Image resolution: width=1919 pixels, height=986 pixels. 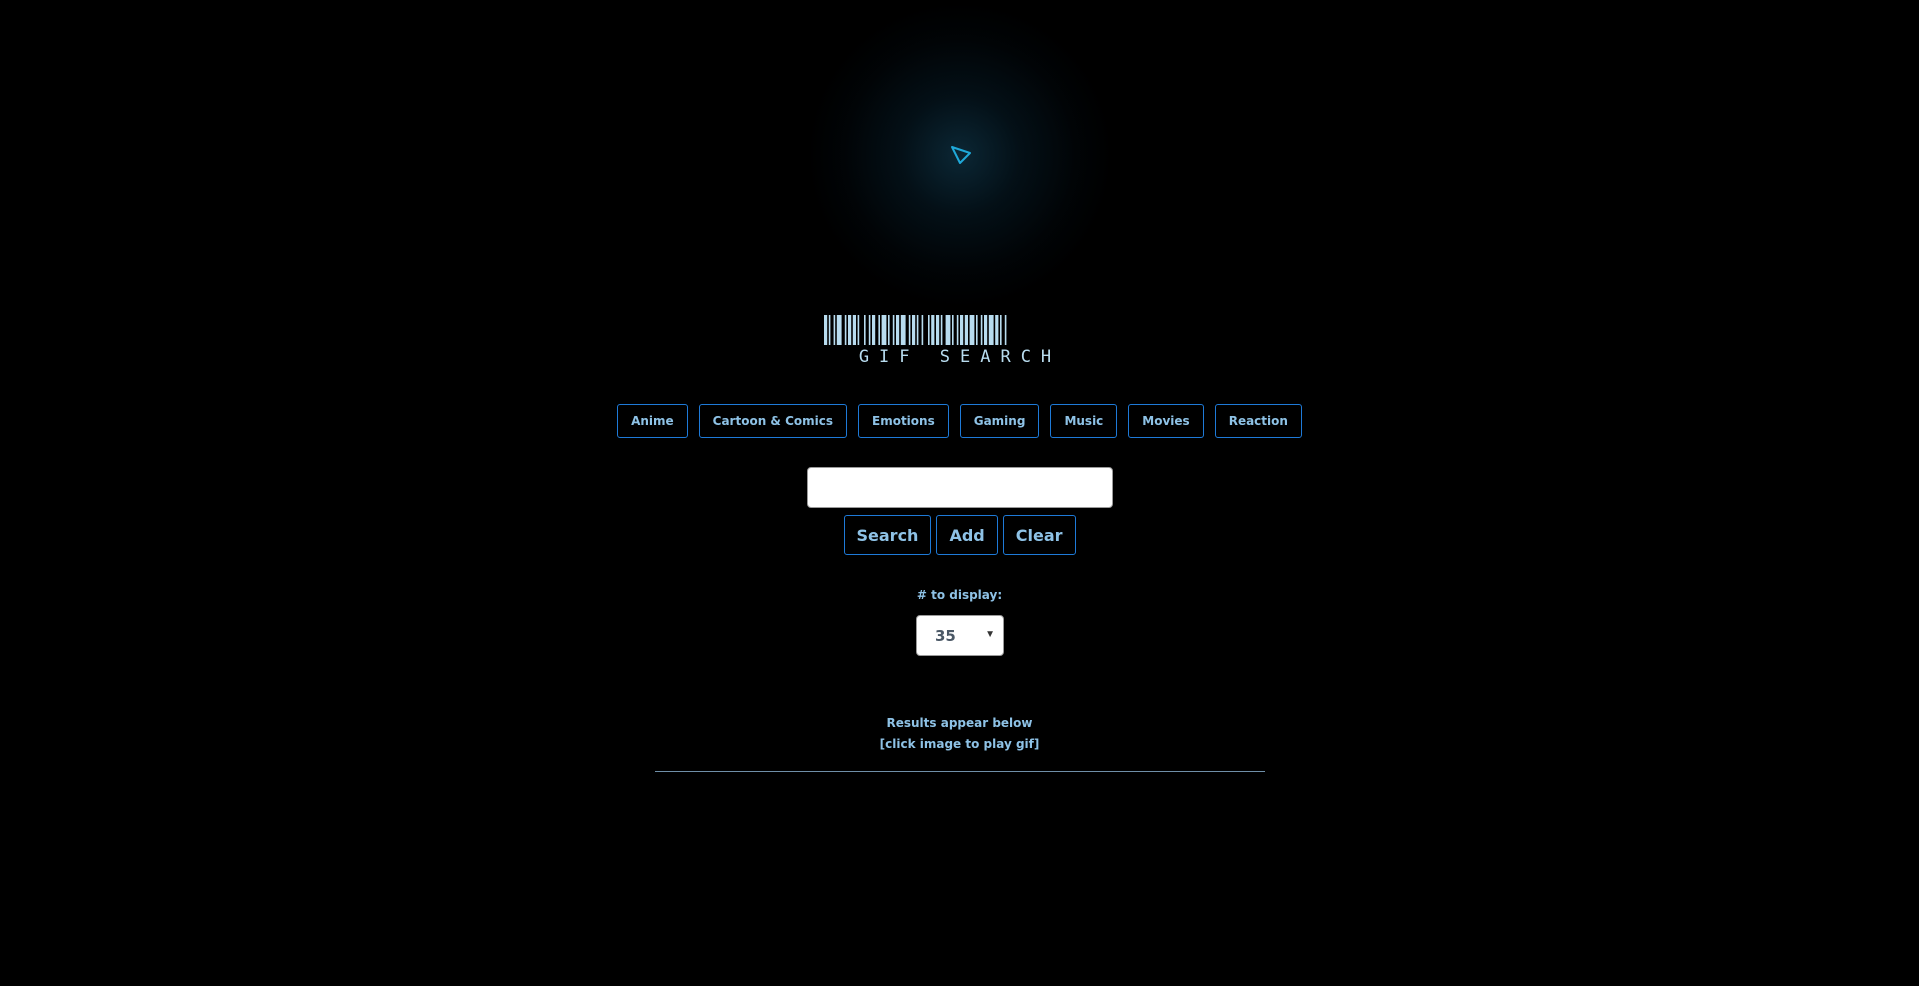 What do you see at coordinates (903, 421) in the screenshot?
I see `category-button-emotions: Emotions` at bounding box center [903, 421].